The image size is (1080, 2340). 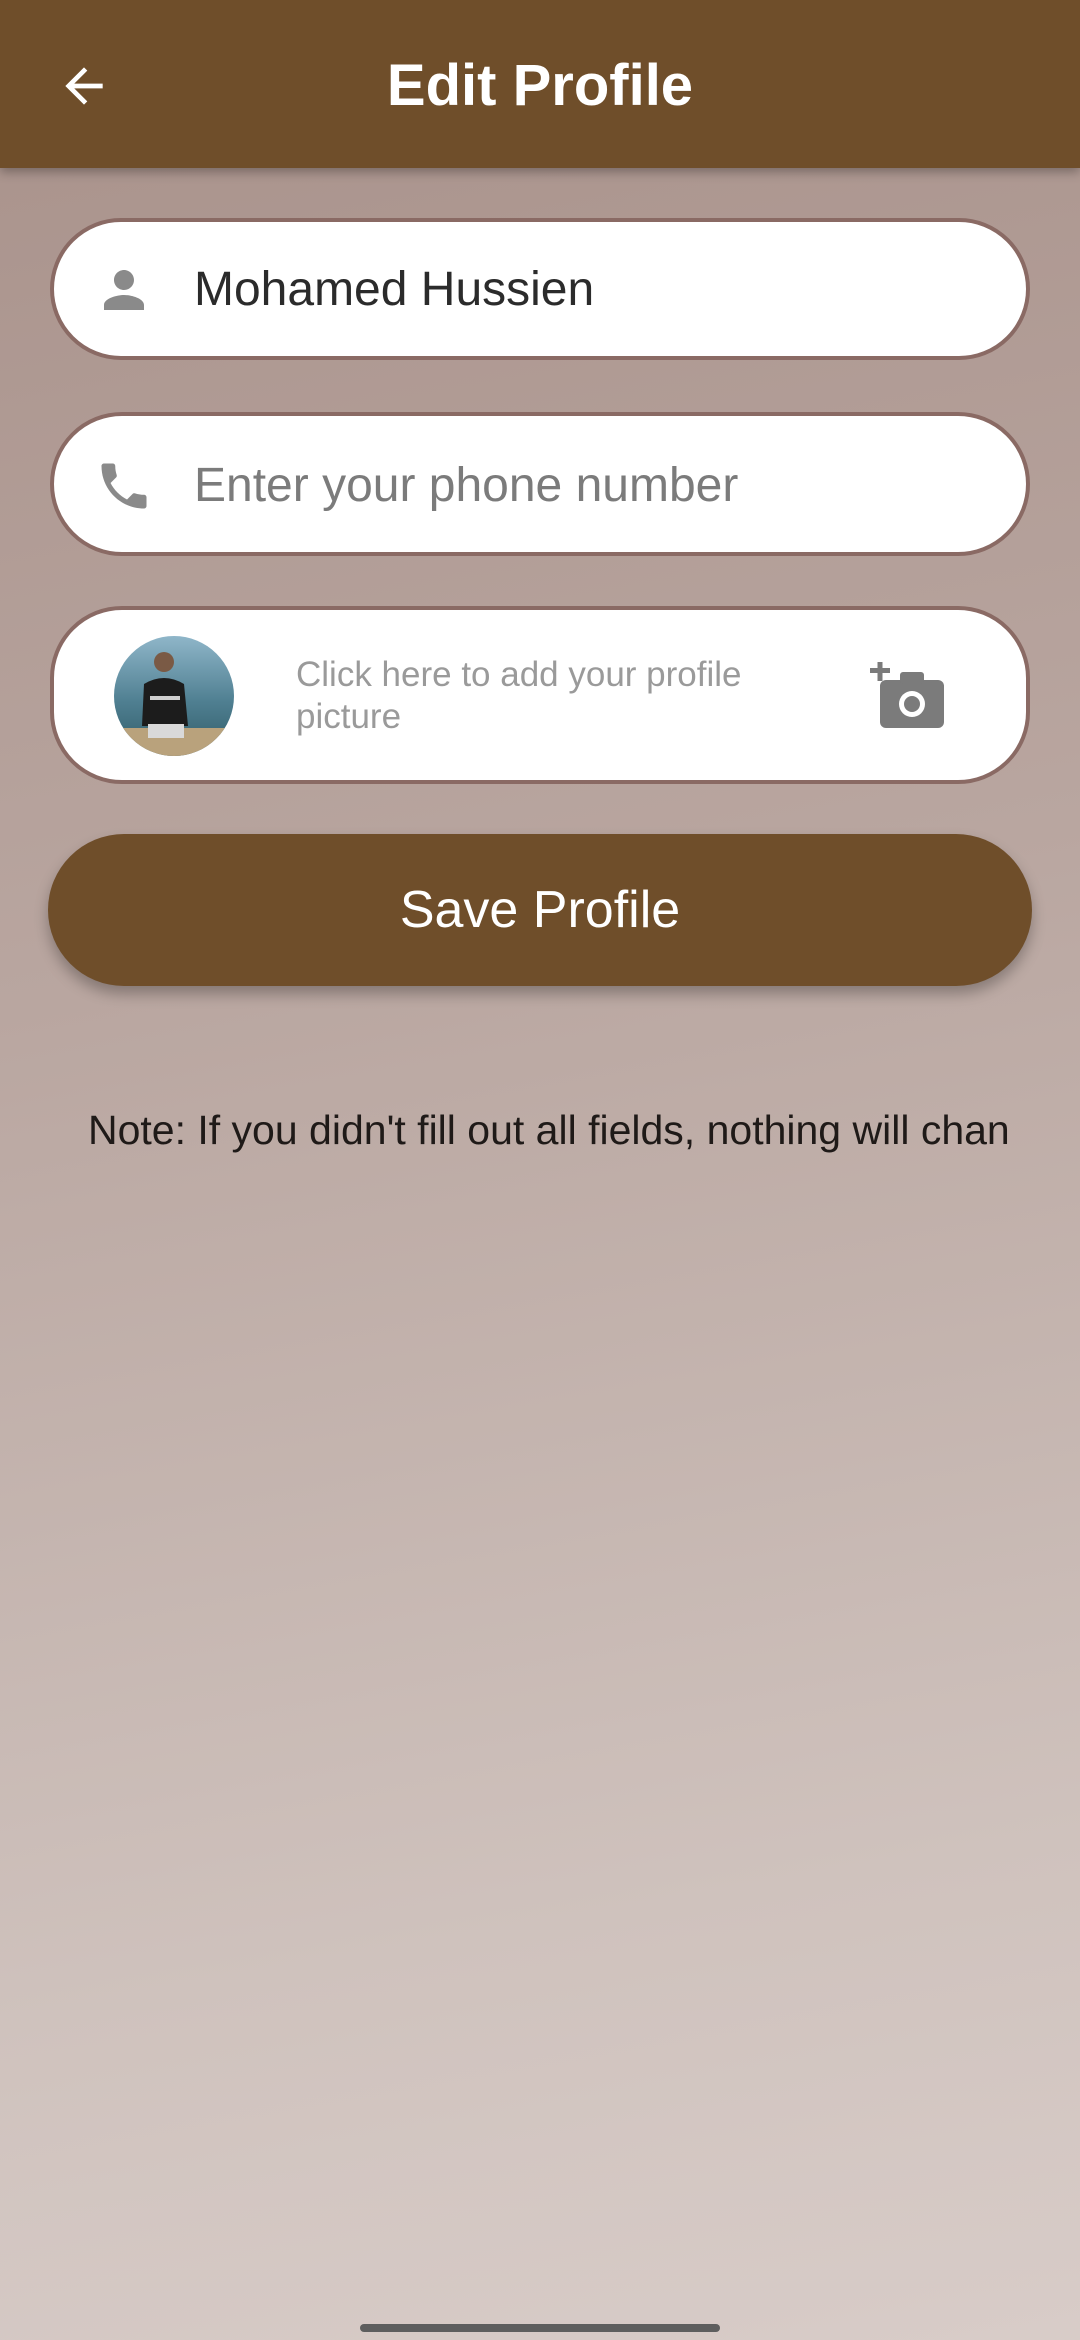 What do you see at coordinates (174, 696) in the screenshot?
I see `avatar` at bounding box center [174, 696].